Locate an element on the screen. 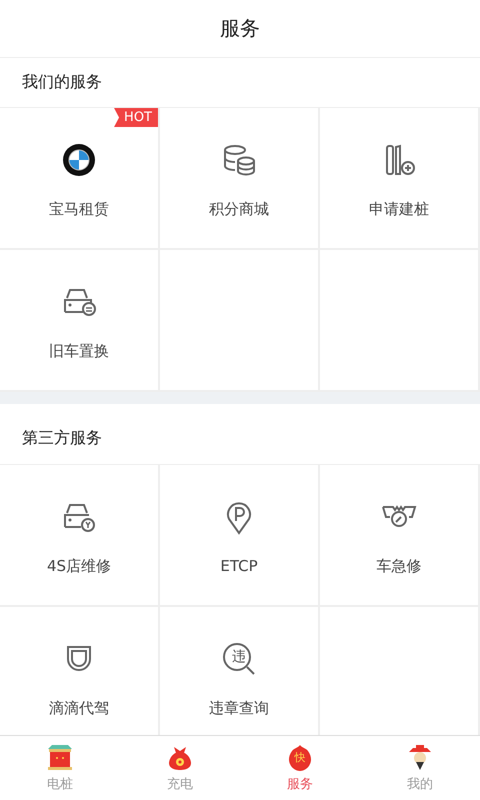 Image resolution: width=480 pixels, height=800 pixels. service-label: 宝马租赁 is located at coordinates (79, 209).